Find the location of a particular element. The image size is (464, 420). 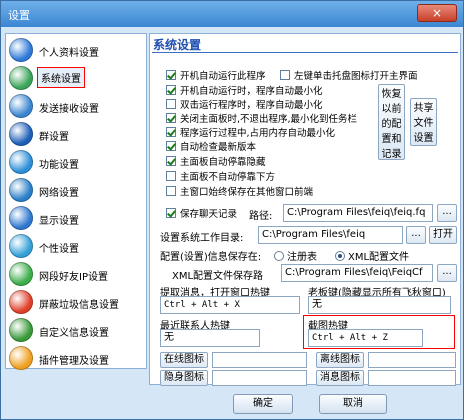

checkbox-close-to-taskbar: 关闭主面板时,不退出程序,最小化到任务栏 is located at coordinates (262, 118).